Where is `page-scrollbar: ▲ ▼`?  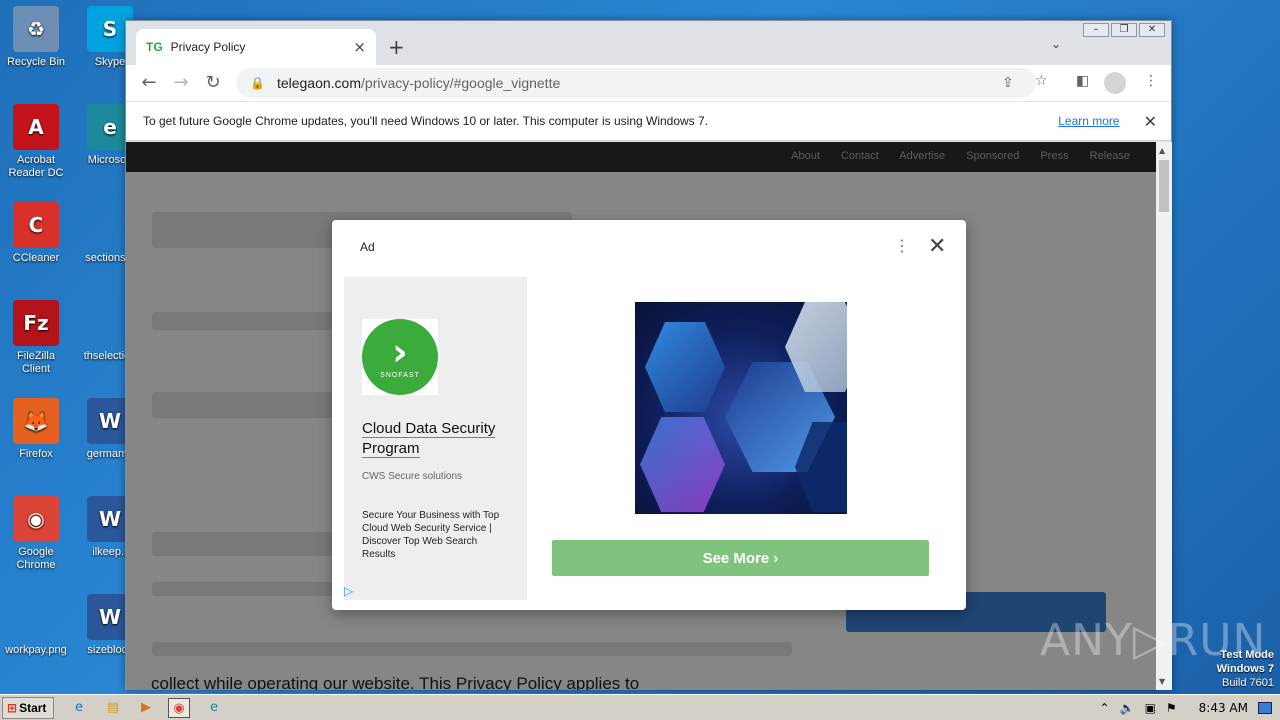 page-scrollbar: ▲ ▼ is located at coordinates (1164, 416).